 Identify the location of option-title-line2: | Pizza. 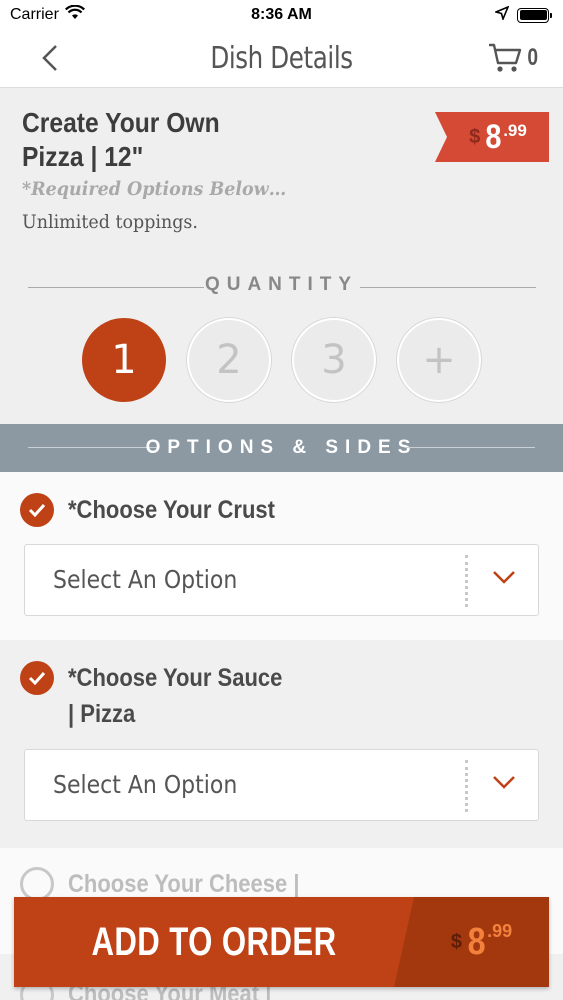
(102, 714).